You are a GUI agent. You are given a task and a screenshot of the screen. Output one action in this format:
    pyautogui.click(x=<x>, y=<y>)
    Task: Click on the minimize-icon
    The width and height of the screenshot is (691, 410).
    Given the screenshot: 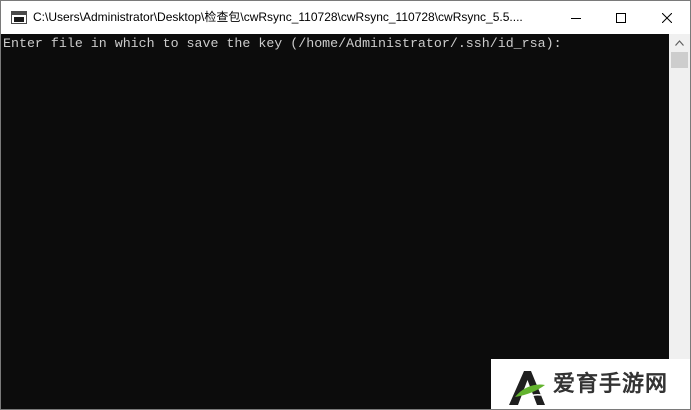 What is the action you would take?
    pyautogui.click(x=576, y=18)
    